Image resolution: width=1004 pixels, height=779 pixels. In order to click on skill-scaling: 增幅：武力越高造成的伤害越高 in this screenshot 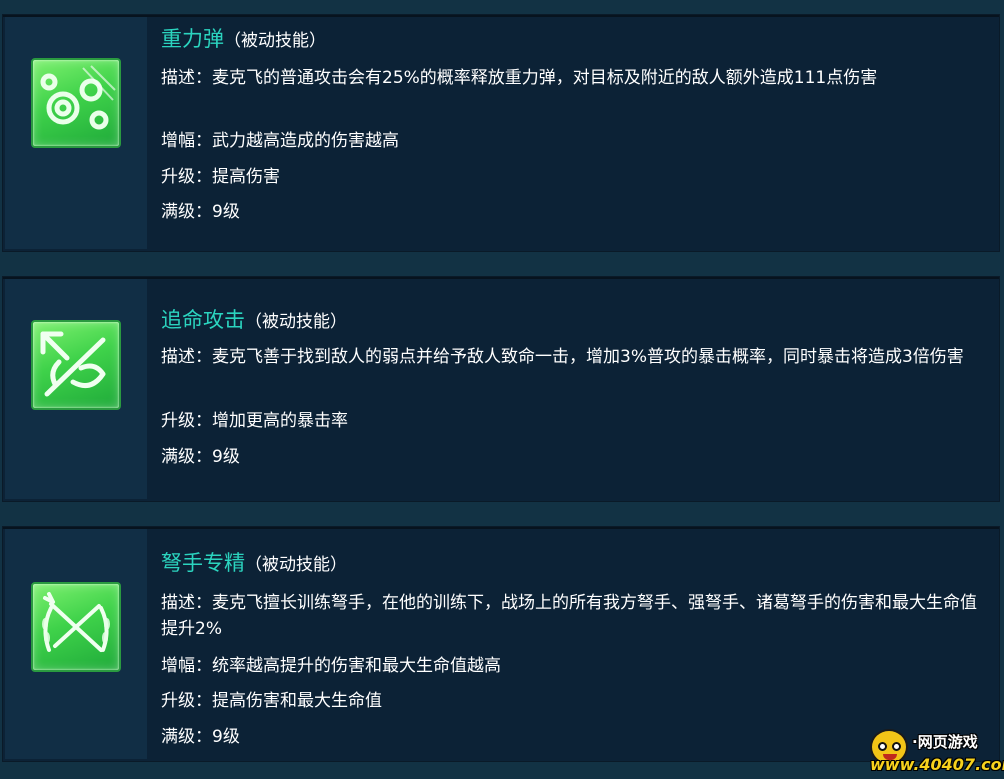, I will do `click(280, 141)`.